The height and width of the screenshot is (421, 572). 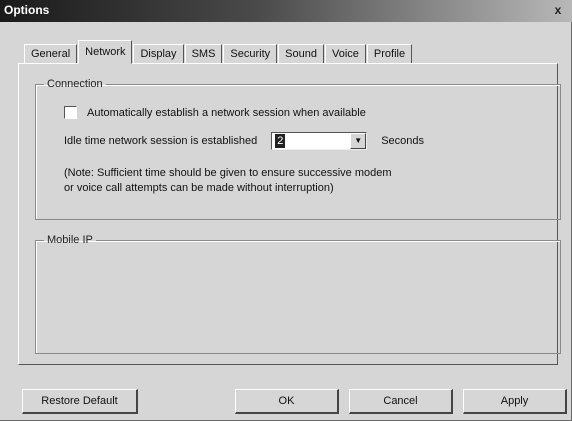 What do you see at coordinates (287, 401) in the screenshot?
I see `ok-button: OK` at bounding box center [287, 401].